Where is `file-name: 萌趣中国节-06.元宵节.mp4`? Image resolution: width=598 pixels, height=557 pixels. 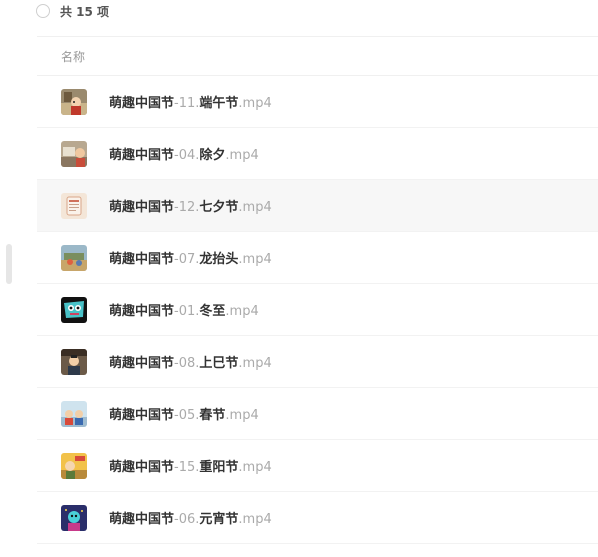
file-name: 萌趣中国节-06.元宵节.mp4 is located at coordinates (190, 517).